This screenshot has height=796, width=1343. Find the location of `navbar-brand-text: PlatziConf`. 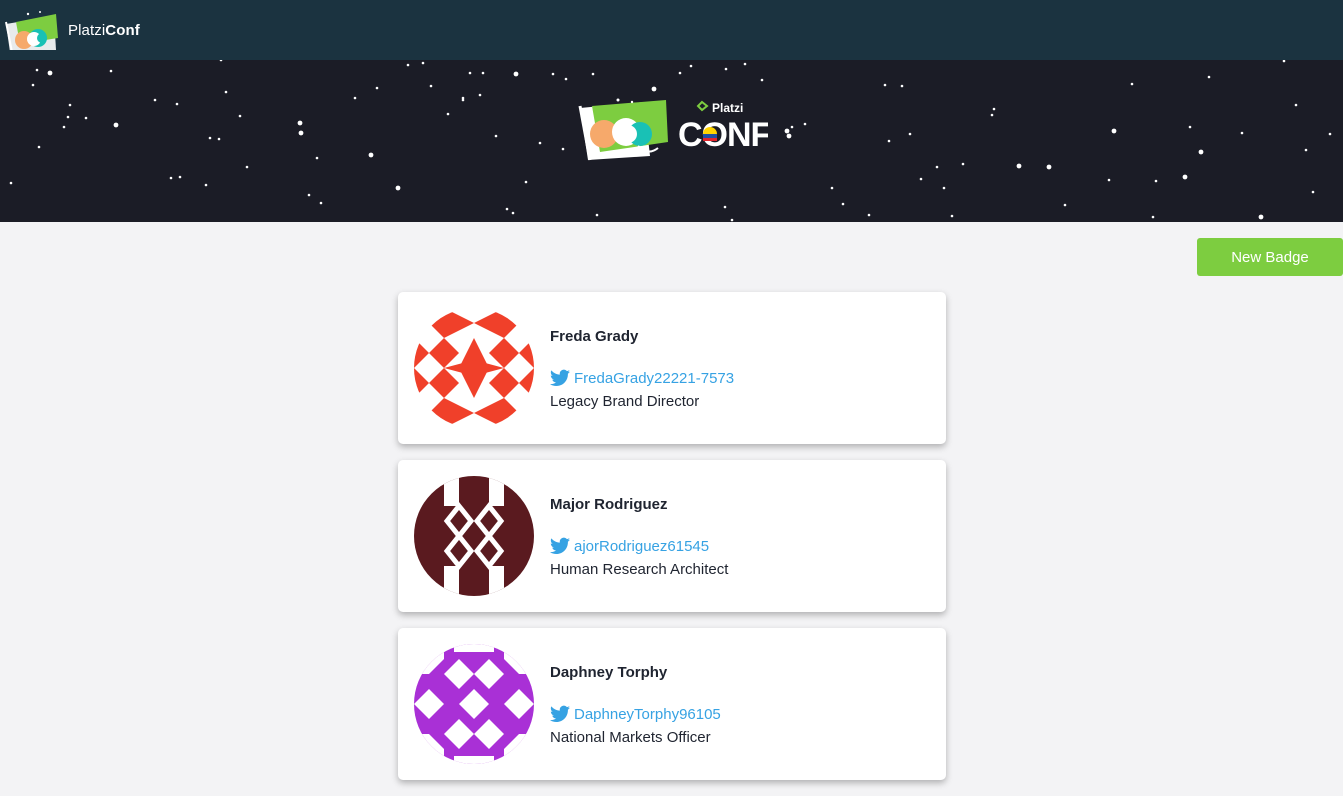

navbar-brand-text: PlatziConf is located at coordinates (104, 30).